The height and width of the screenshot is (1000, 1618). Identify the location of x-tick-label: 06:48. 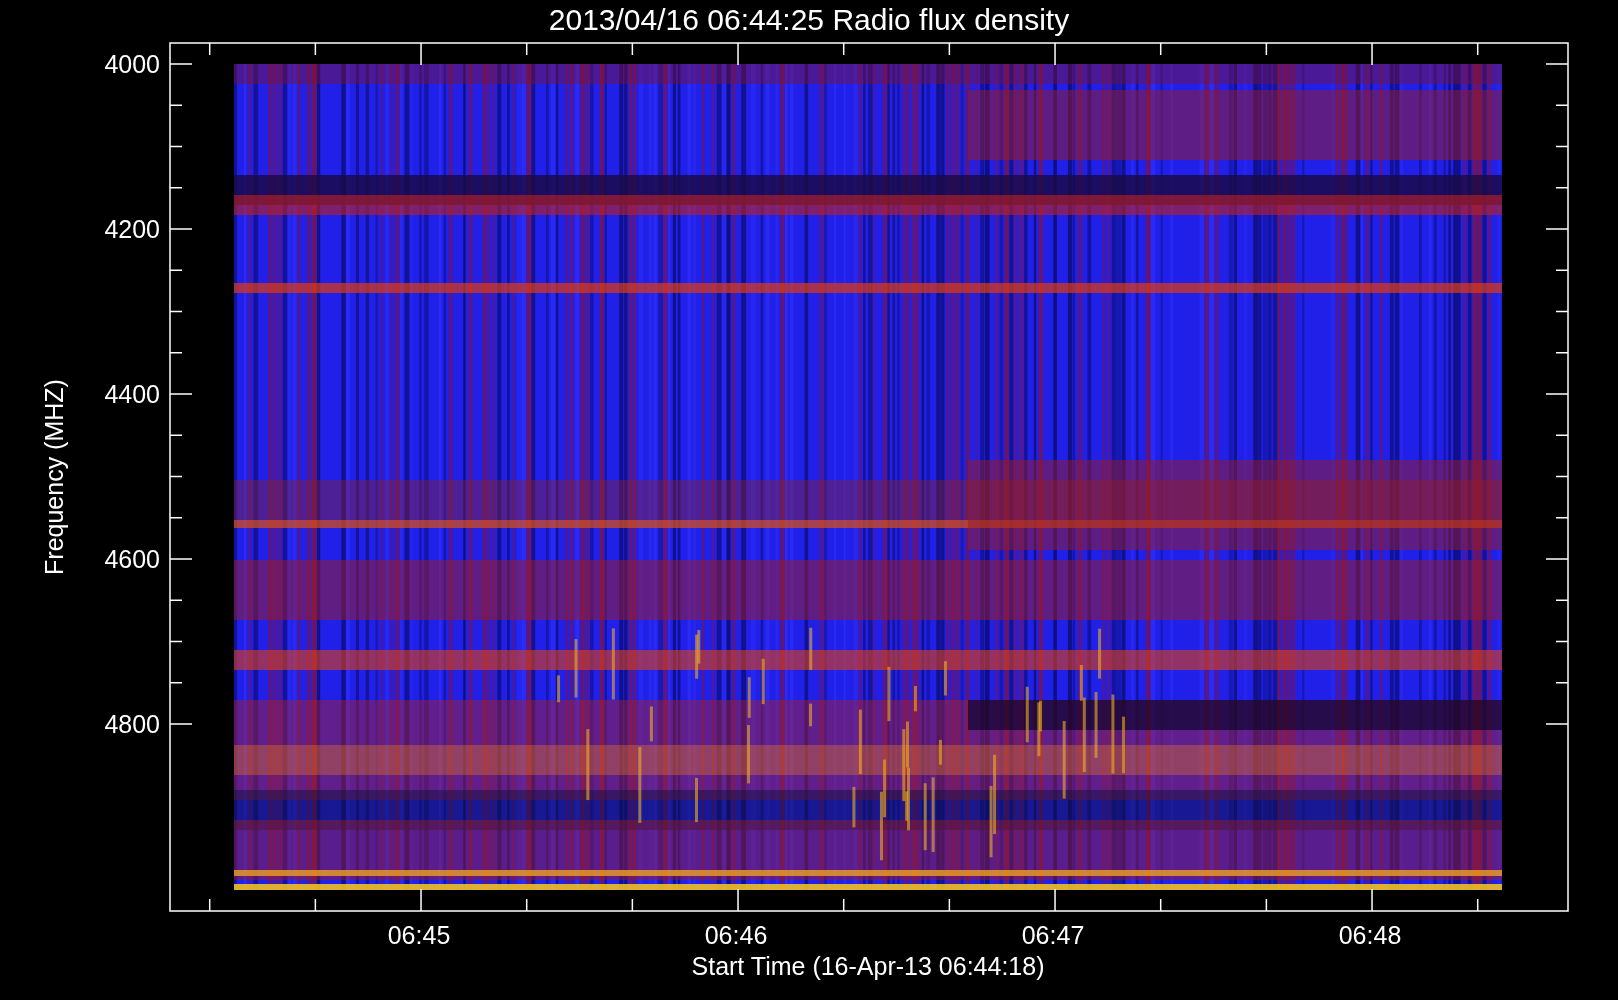
(1370, 935).